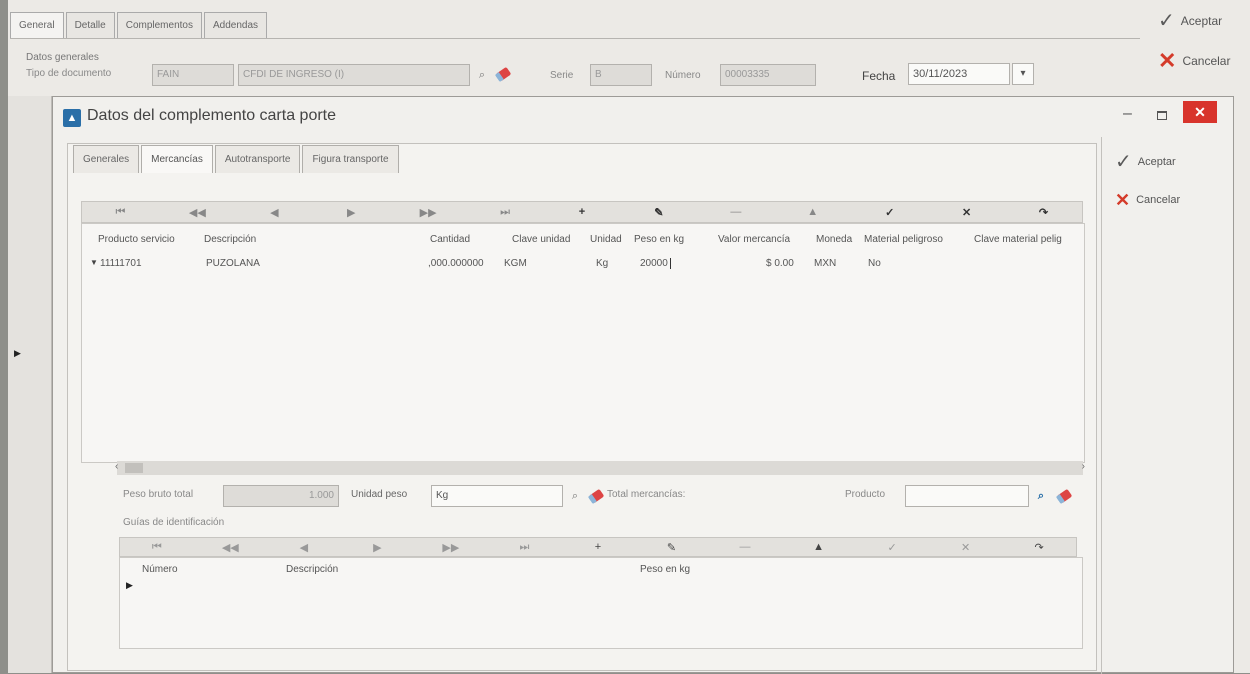 Image resolution: width=1250 pixels, height=674 pixels. Describe the element at coordinates (377, 547) in the screenshot. I see `guias-next-button: ▶` at that location.